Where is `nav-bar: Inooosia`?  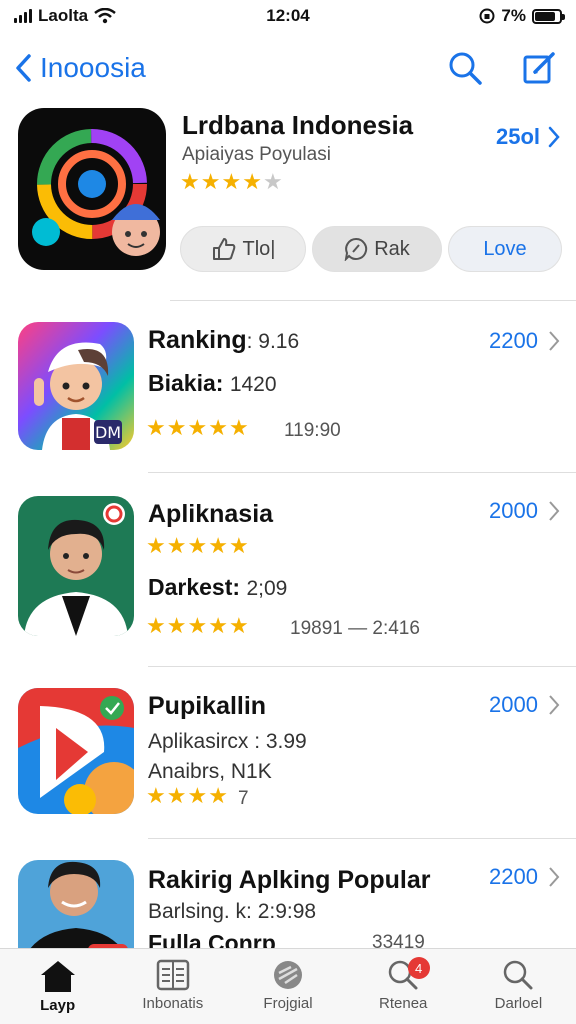
nav-bar: Inooosia is located at coordinates (288, 68).